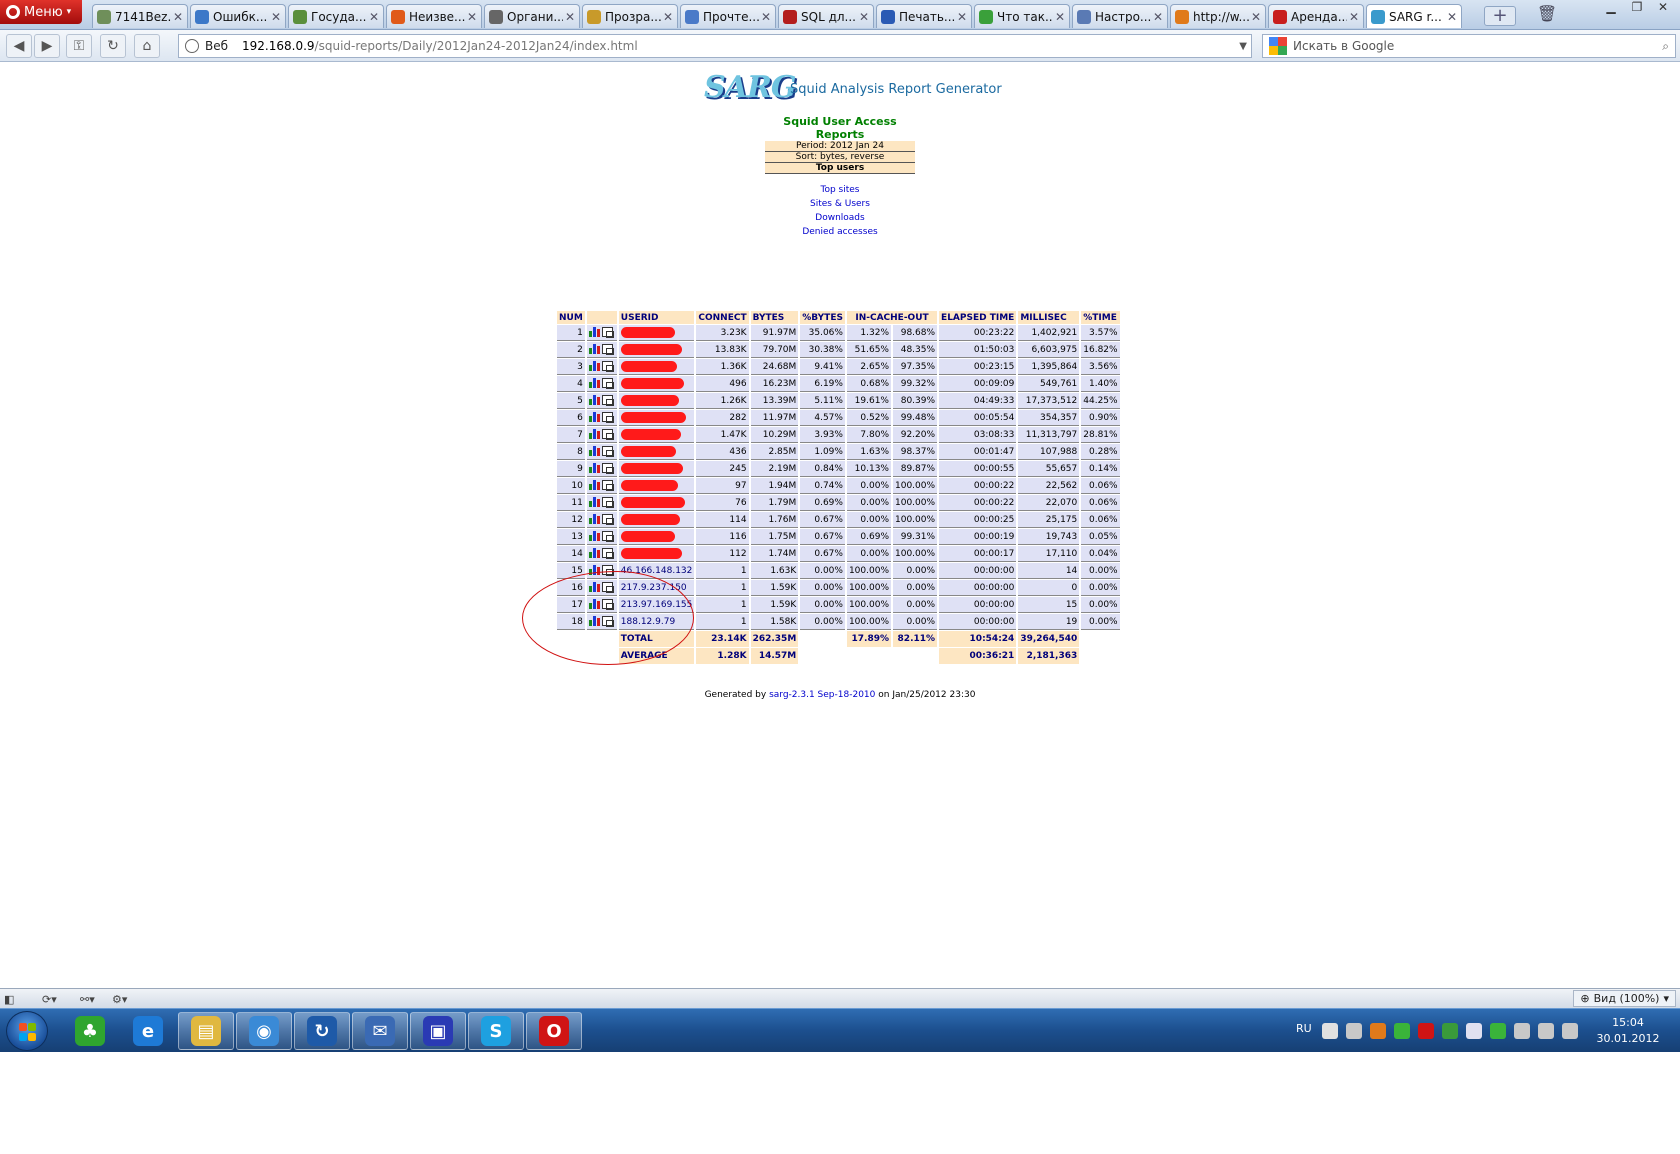 This screenshot has width=1680, height=1154. What do you see at coordinates (840, 232) in the screenshot?
I see `link-denied: Denied accesses` at bounding box center [840, 232].